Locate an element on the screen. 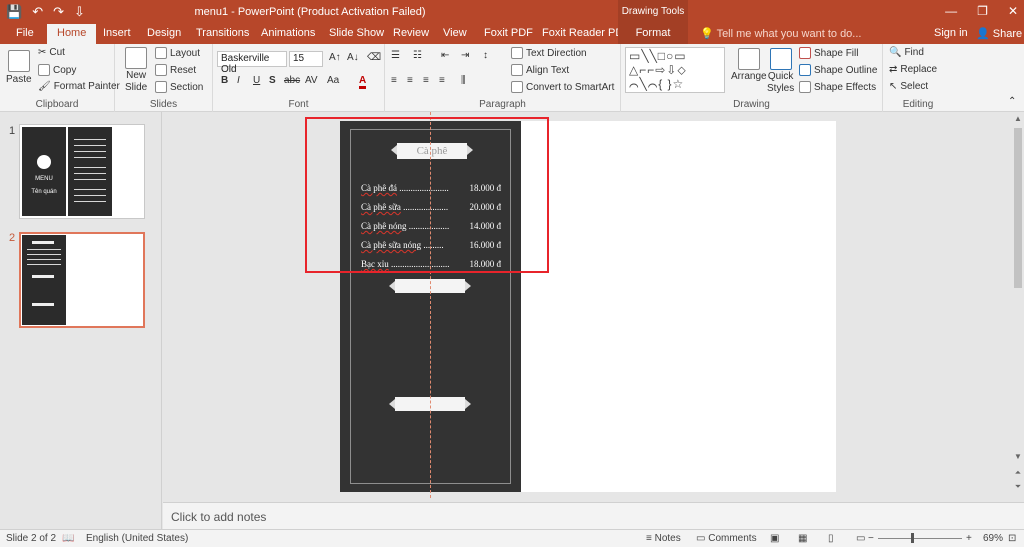  paste-button: Paste is located at coordinates (19, 67).